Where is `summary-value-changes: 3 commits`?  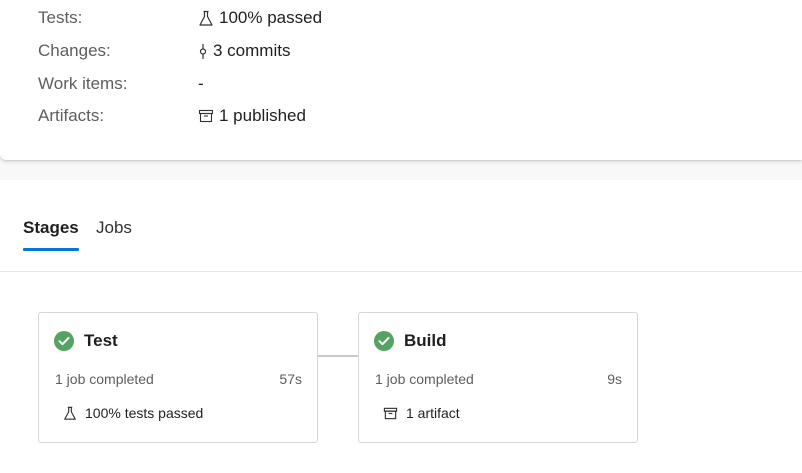
summary-value-changes: 3 commits is located at coordinates (244, 51).